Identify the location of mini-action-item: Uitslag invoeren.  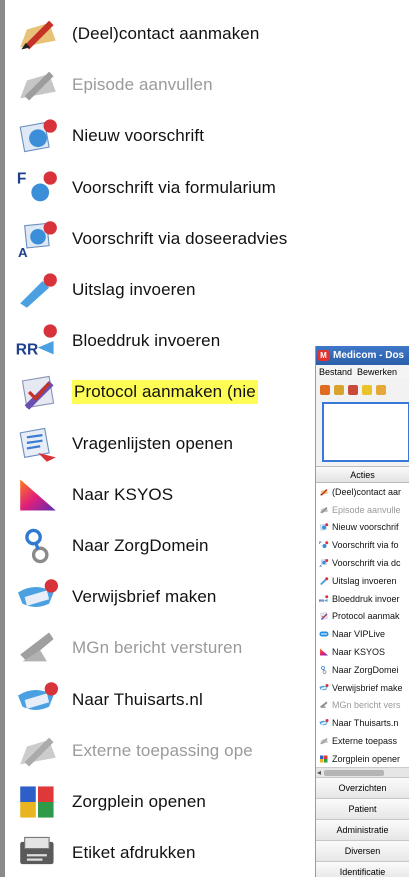
(362, 581).